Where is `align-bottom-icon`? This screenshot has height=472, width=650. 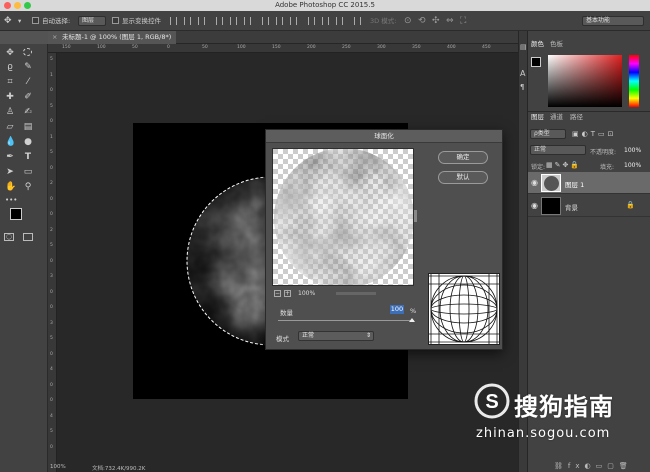
align-bottom-icon is located at coordinates (201, 21).